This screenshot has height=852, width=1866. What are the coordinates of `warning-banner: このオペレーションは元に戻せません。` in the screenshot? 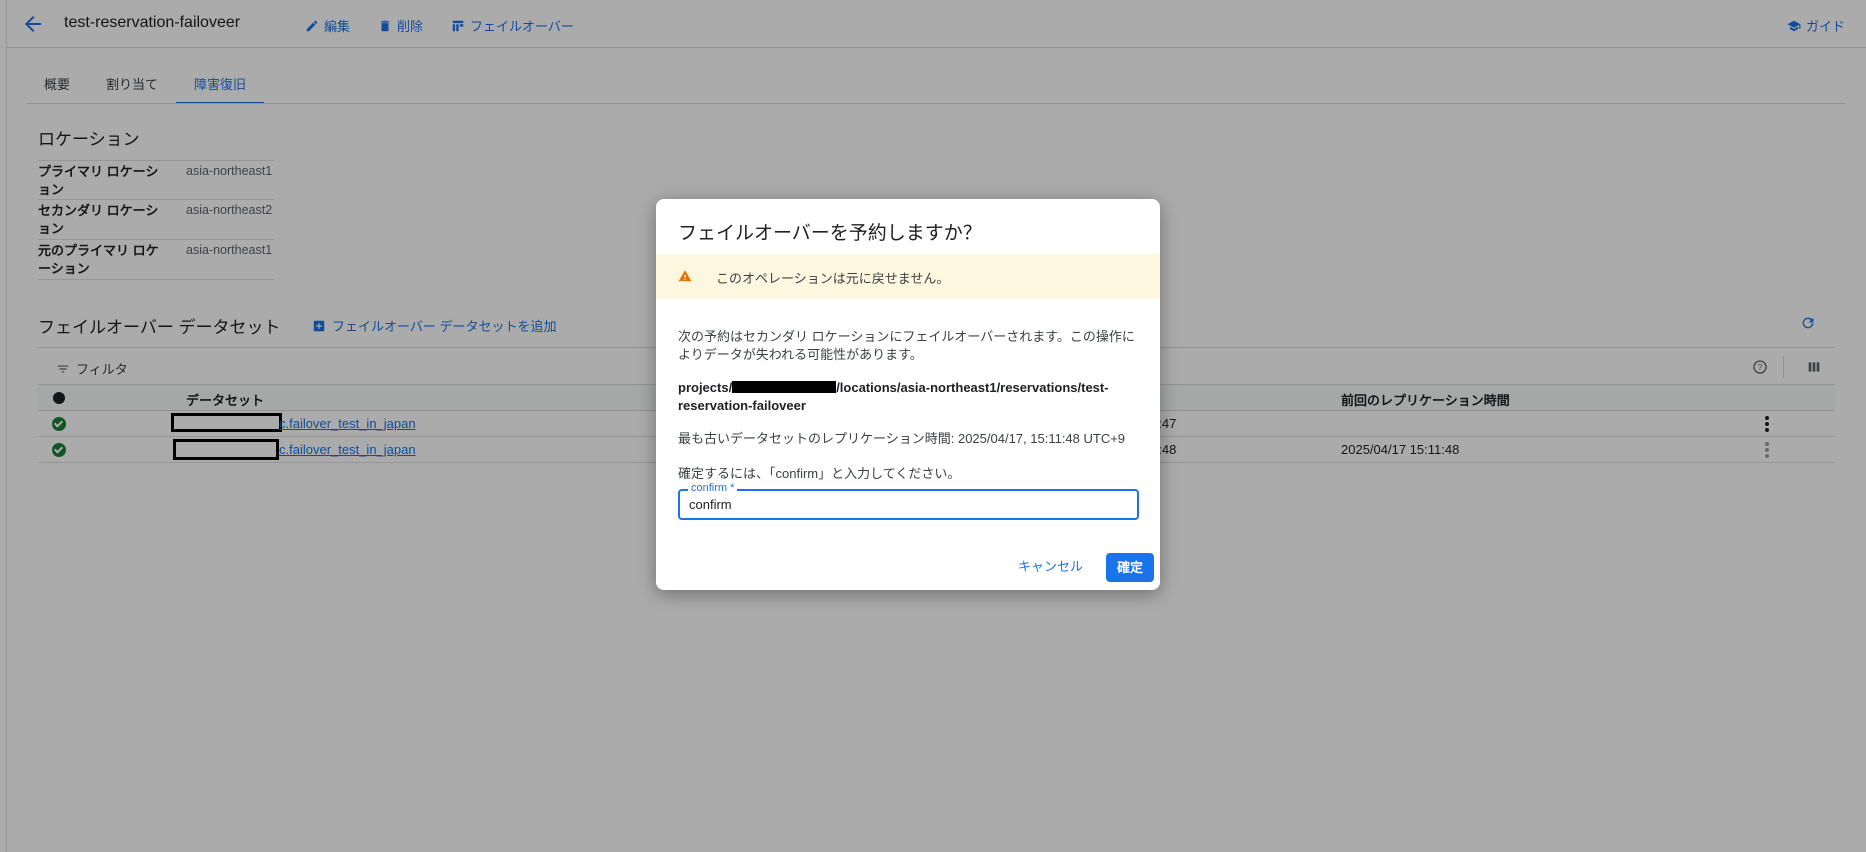 It's located at (908, 276).